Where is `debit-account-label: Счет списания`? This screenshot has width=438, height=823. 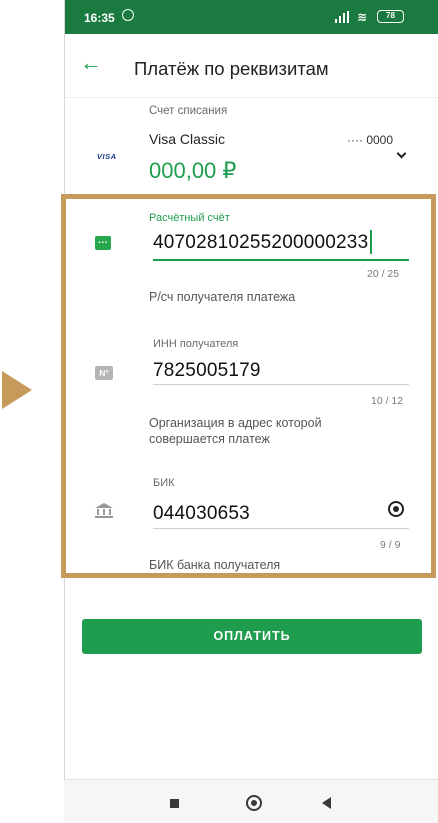 debit-account-label: Счет списания is located at coordinates (188, 111).